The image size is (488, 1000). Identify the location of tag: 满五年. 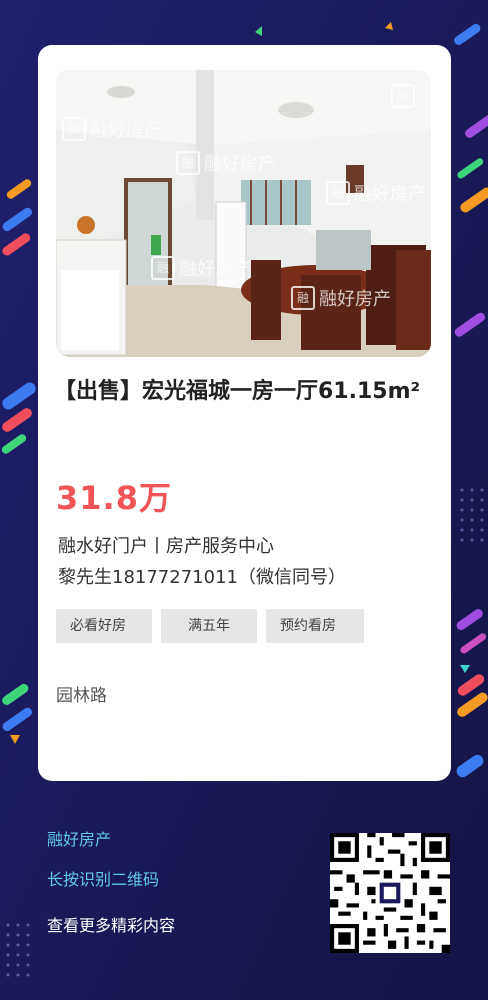
(209, 626).